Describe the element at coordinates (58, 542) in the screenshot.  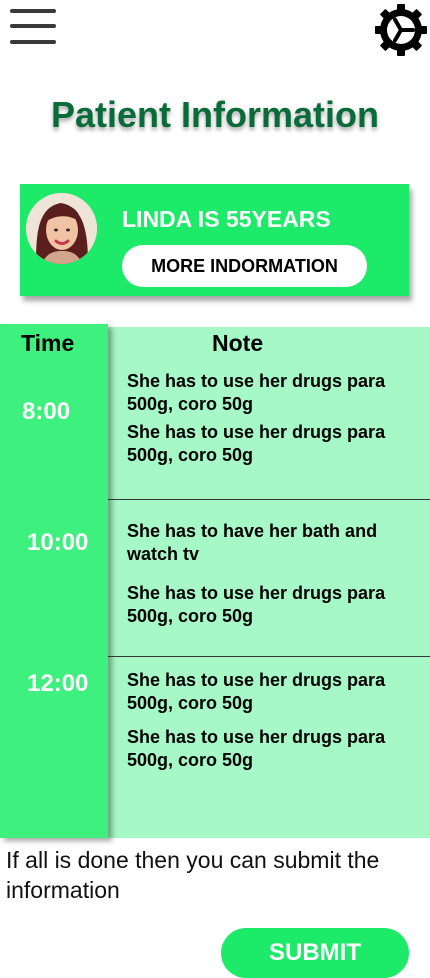
I see `time-slot-label: 10:00` at that location.